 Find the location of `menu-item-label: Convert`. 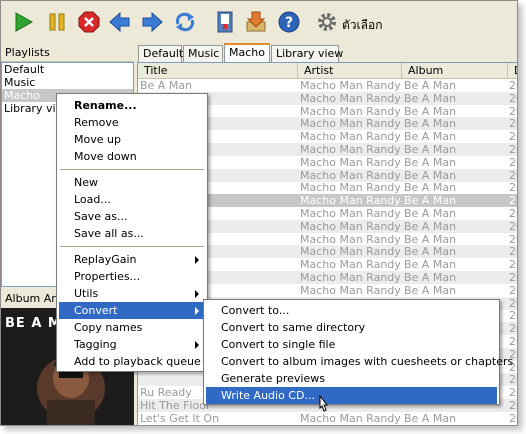

menu-item-label: Convert is located at coordinates (96, 310).